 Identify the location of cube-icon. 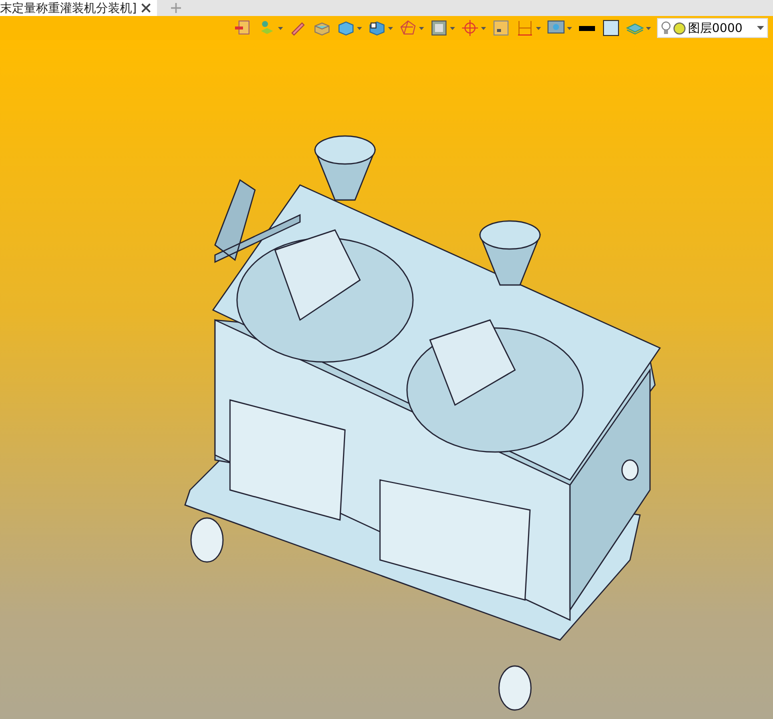
(346, 28).